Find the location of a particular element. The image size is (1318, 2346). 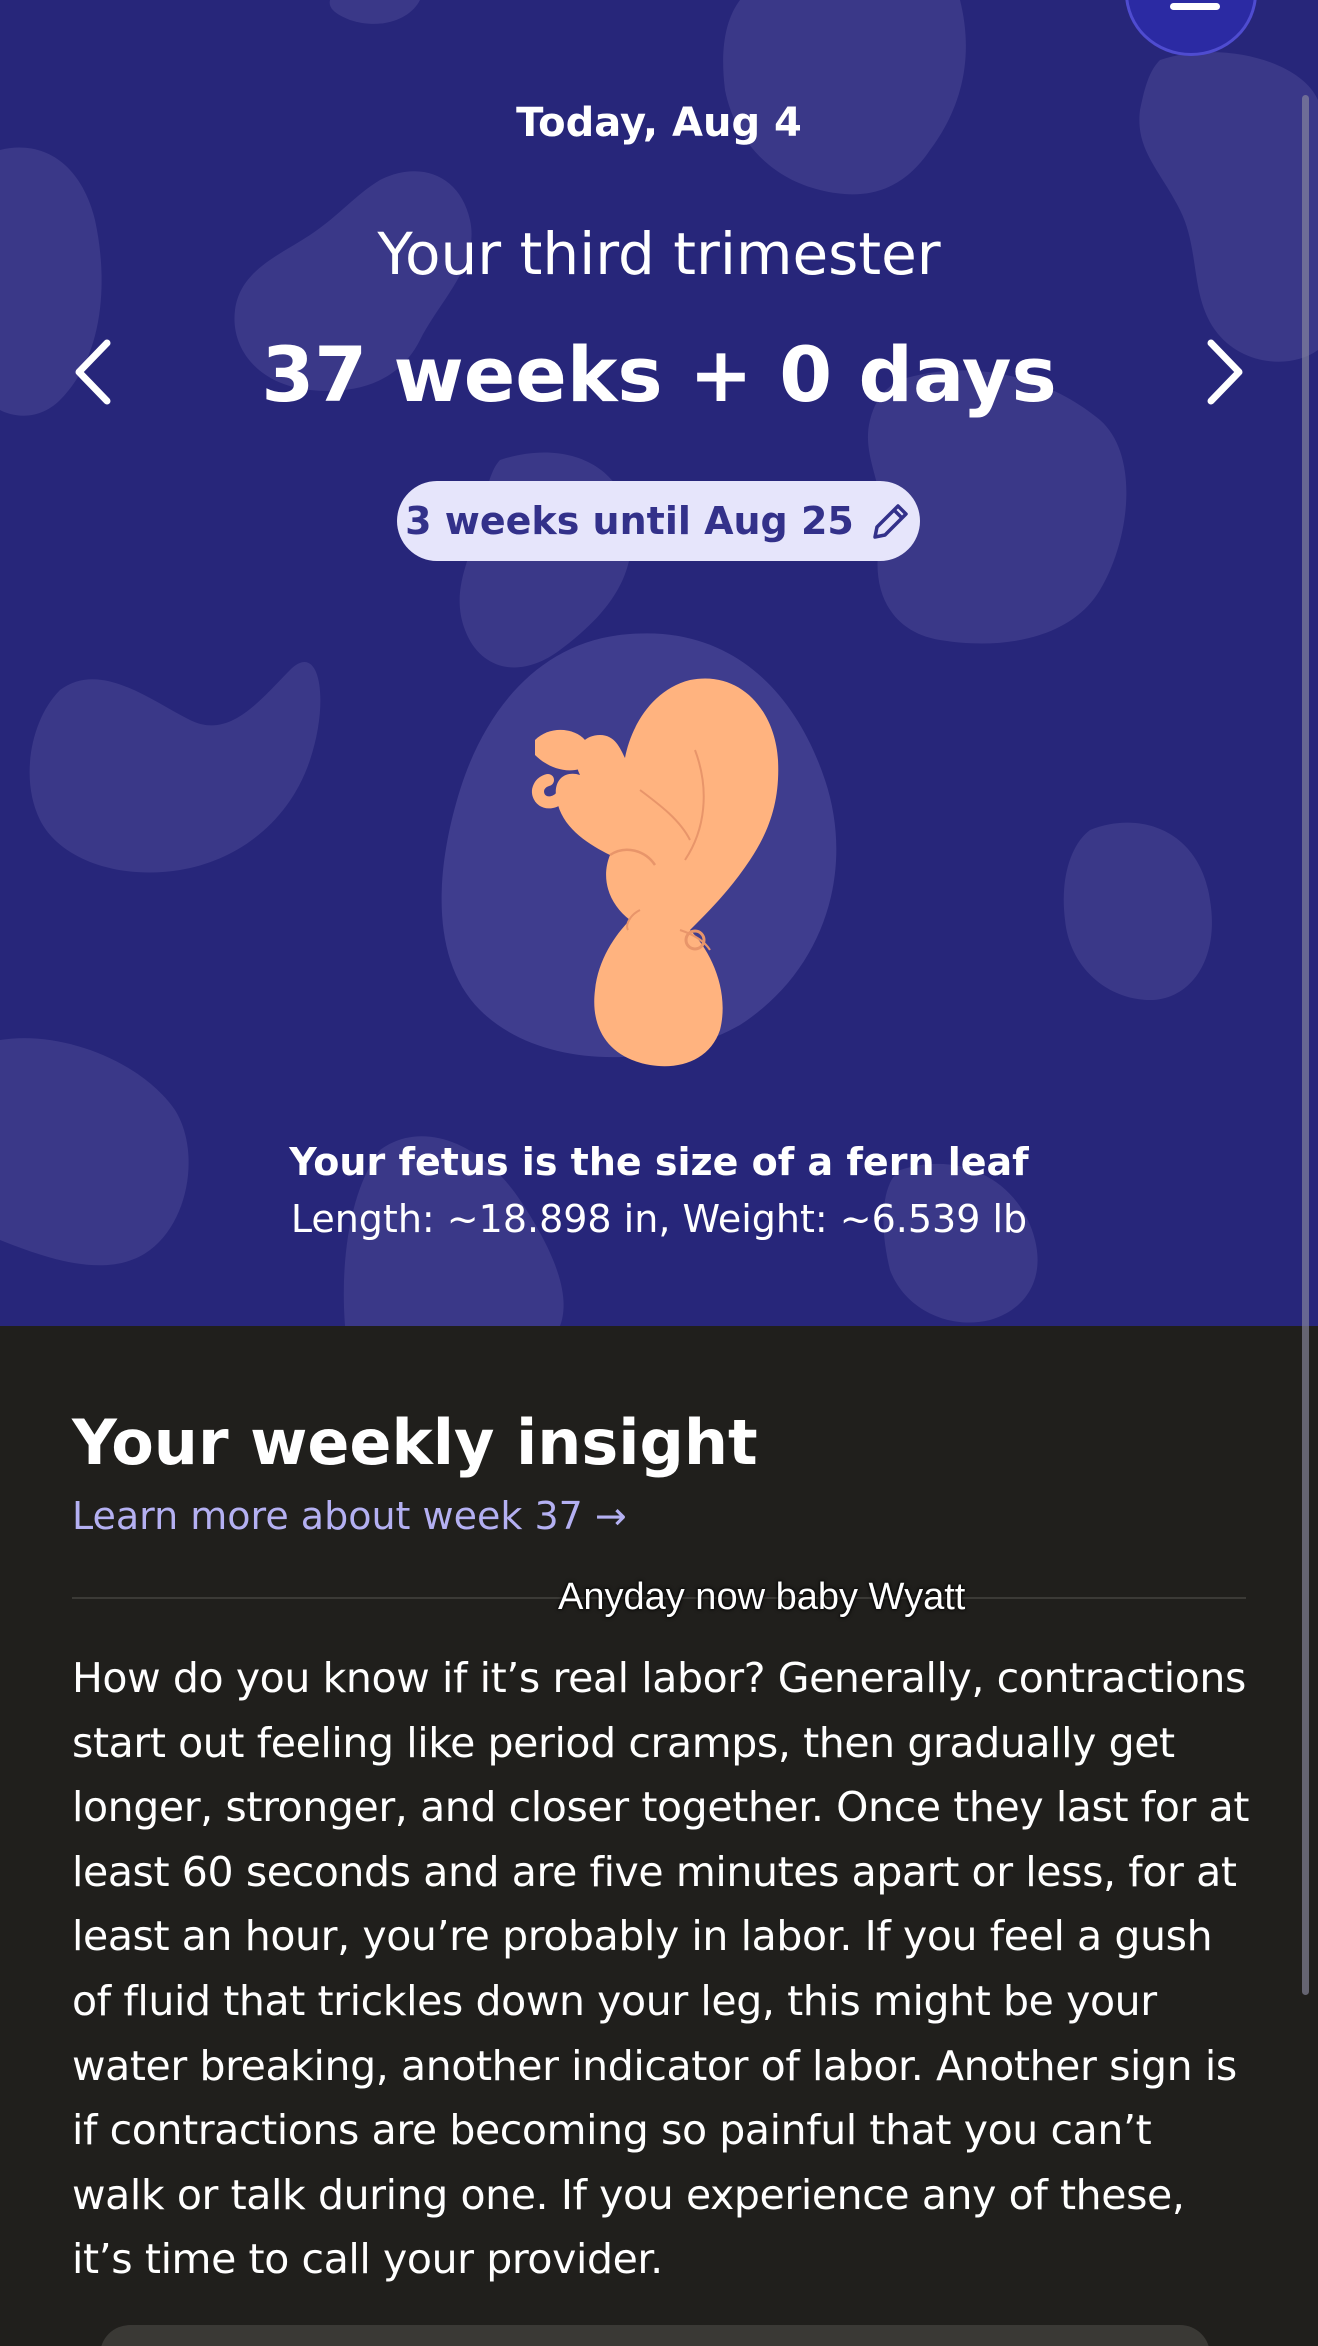

learn-more-link: Learn more about week 37 → is located at coordinates (349, 1516).